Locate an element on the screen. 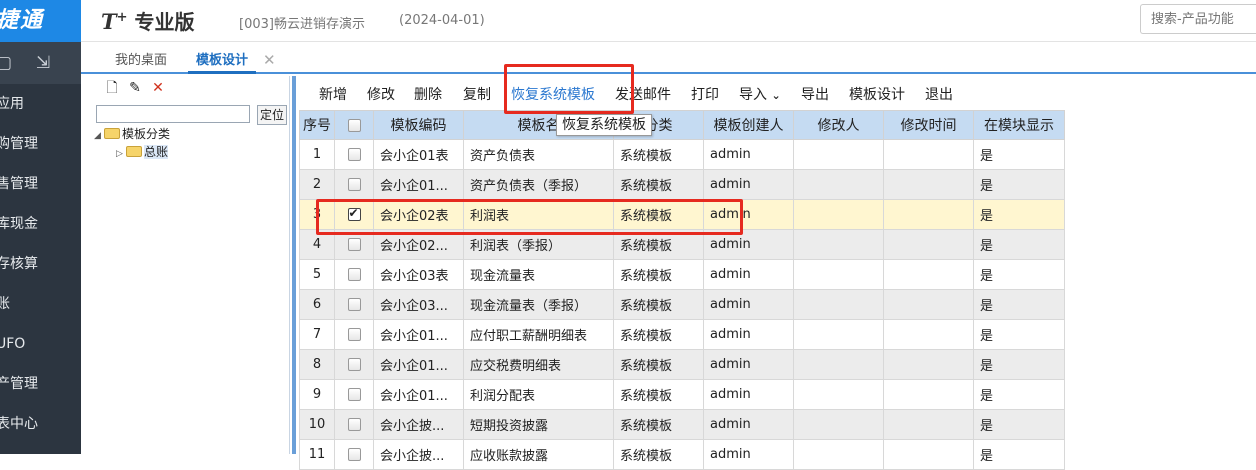 Image resolution: width=1256 pixels, height=470 pixels. restore-system-template-button: 恢复系统模板 is located at coordinates (553, 94).